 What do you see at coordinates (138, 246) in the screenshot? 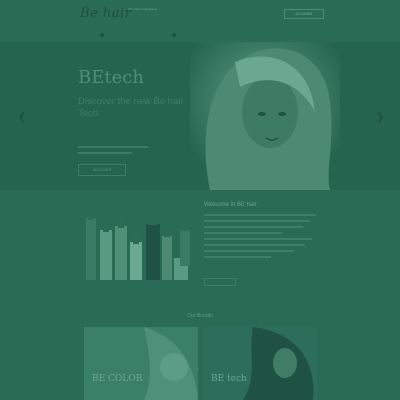
I see `product-lineup-image` at bounding box center [138, 246].